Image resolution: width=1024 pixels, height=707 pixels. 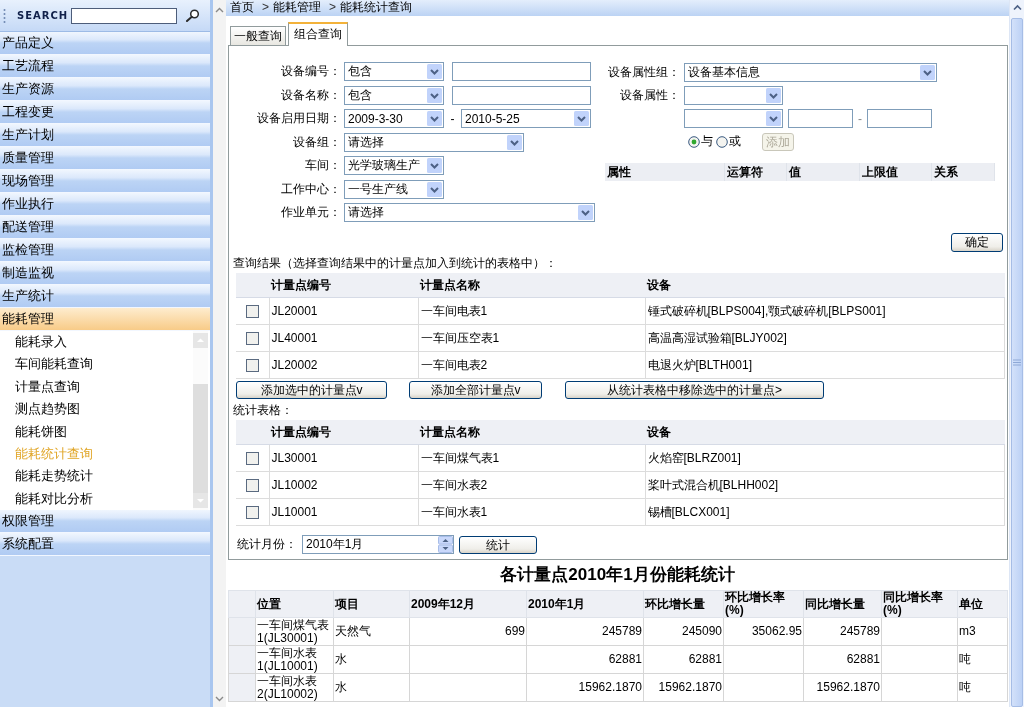 I want to click on dropdown-select: 一号生产线, so click(x=394, y=189).